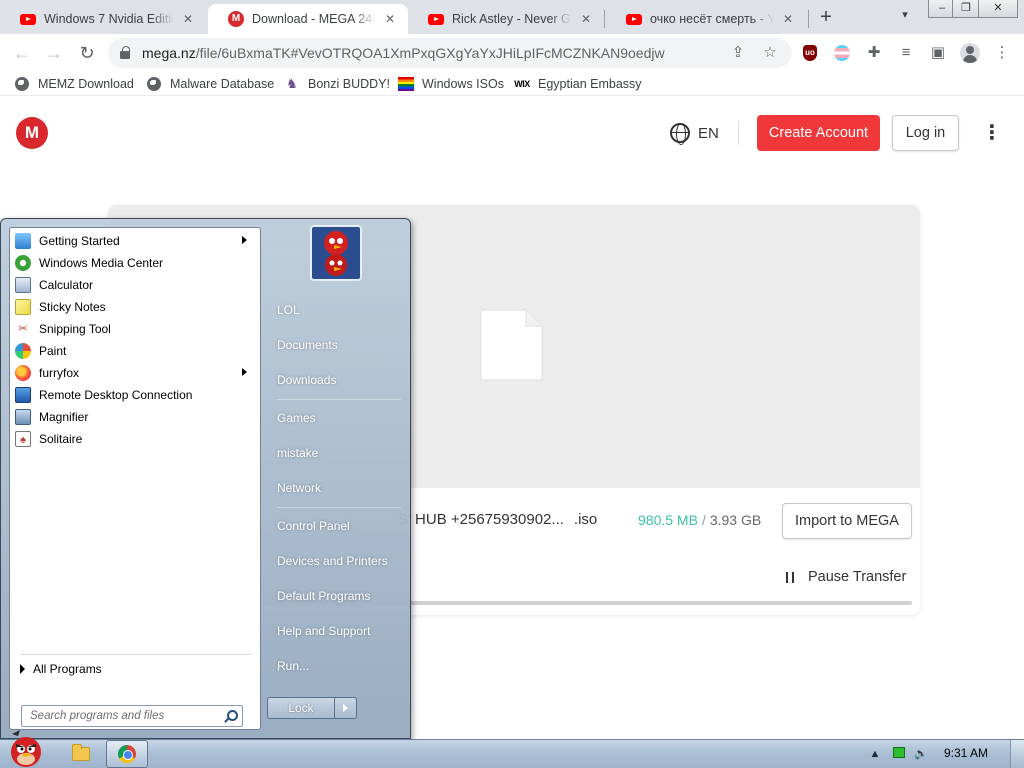  What do you see at coordinates (337, 310) in the screenshot?
I see `place-lol: LOL` at bounding box center [337, 310].